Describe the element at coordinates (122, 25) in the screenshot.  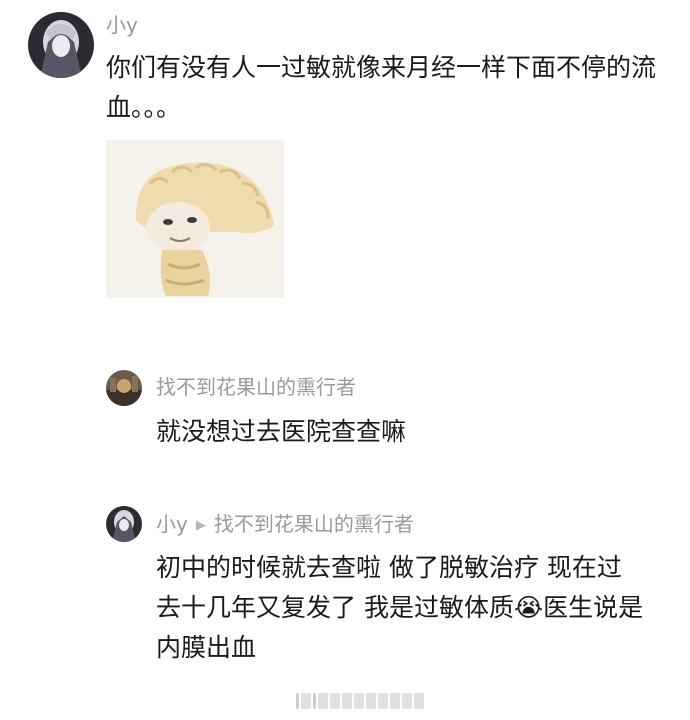
I see `comment-username: 小y` at that location.